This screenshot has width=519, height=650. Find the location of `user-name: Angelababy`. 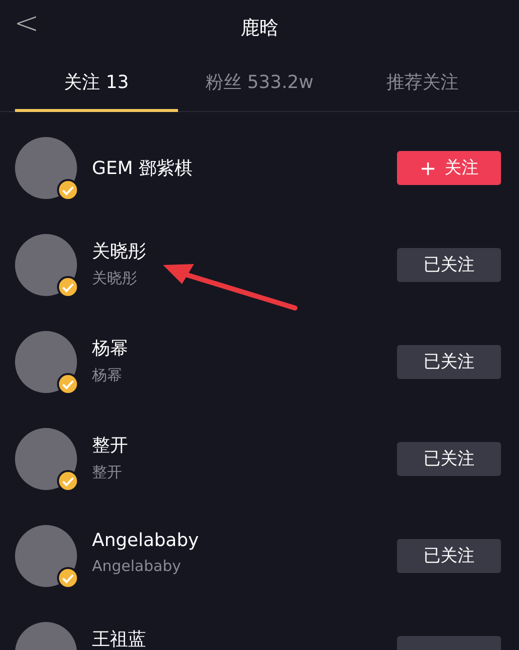

user-name: Angelababy is located at coordinates (146, 540).